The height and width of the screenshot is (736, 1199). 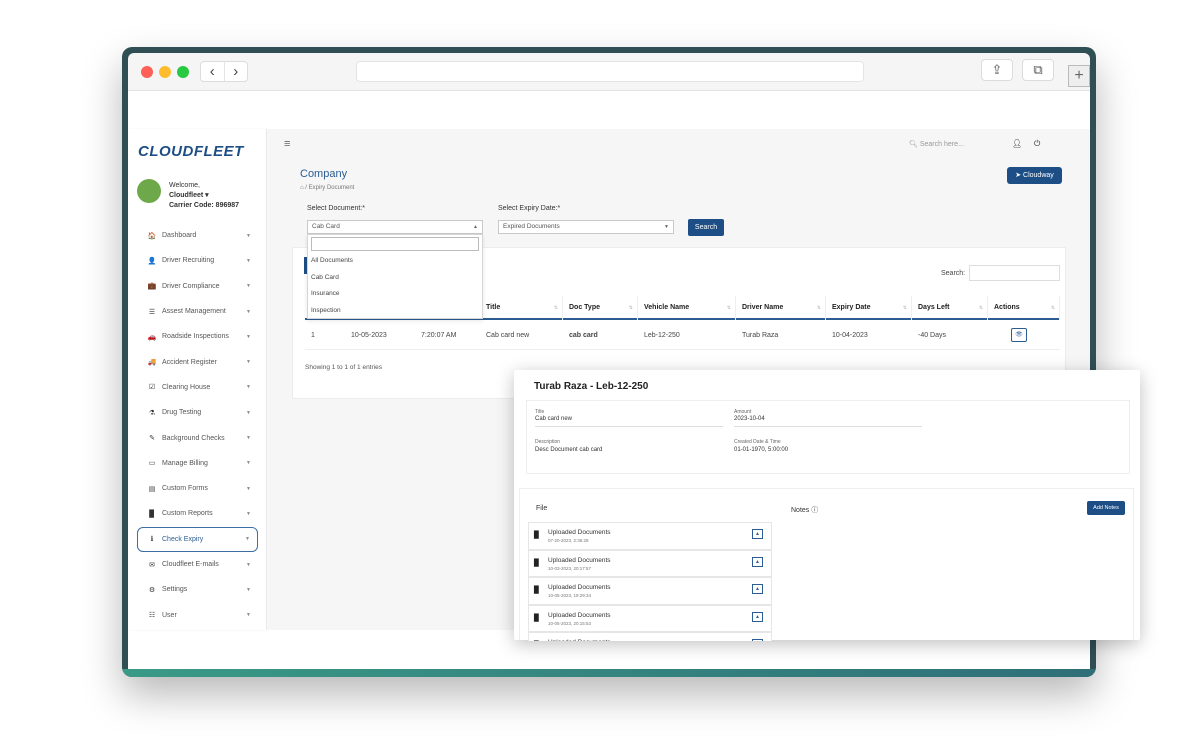 What do you see at coordinates (369, 335) in the screenshot?
I see `table-cell: 10-05-2023` at bounding box center [369, 335].